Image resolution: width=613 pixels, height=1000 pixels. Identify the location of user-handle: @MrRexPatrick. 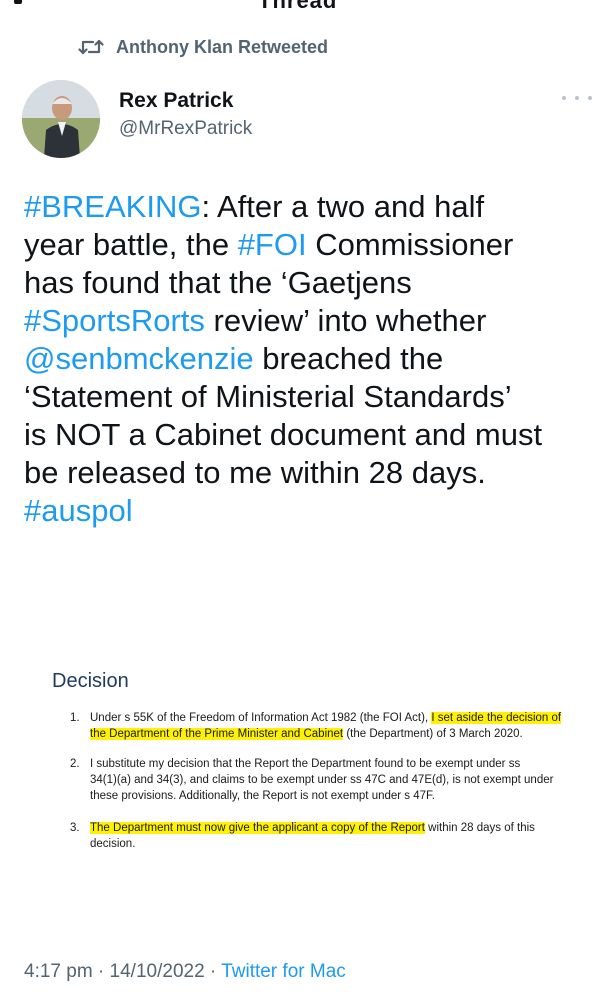
(185, 129).